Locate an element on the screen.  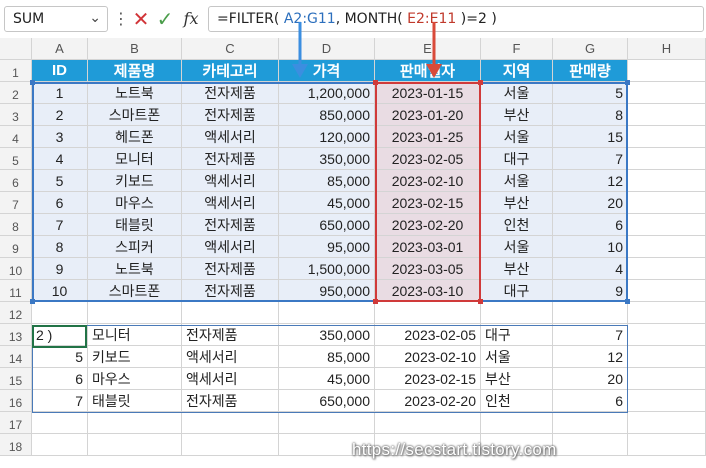
cell-f12 is located at coordinates (517, 313).